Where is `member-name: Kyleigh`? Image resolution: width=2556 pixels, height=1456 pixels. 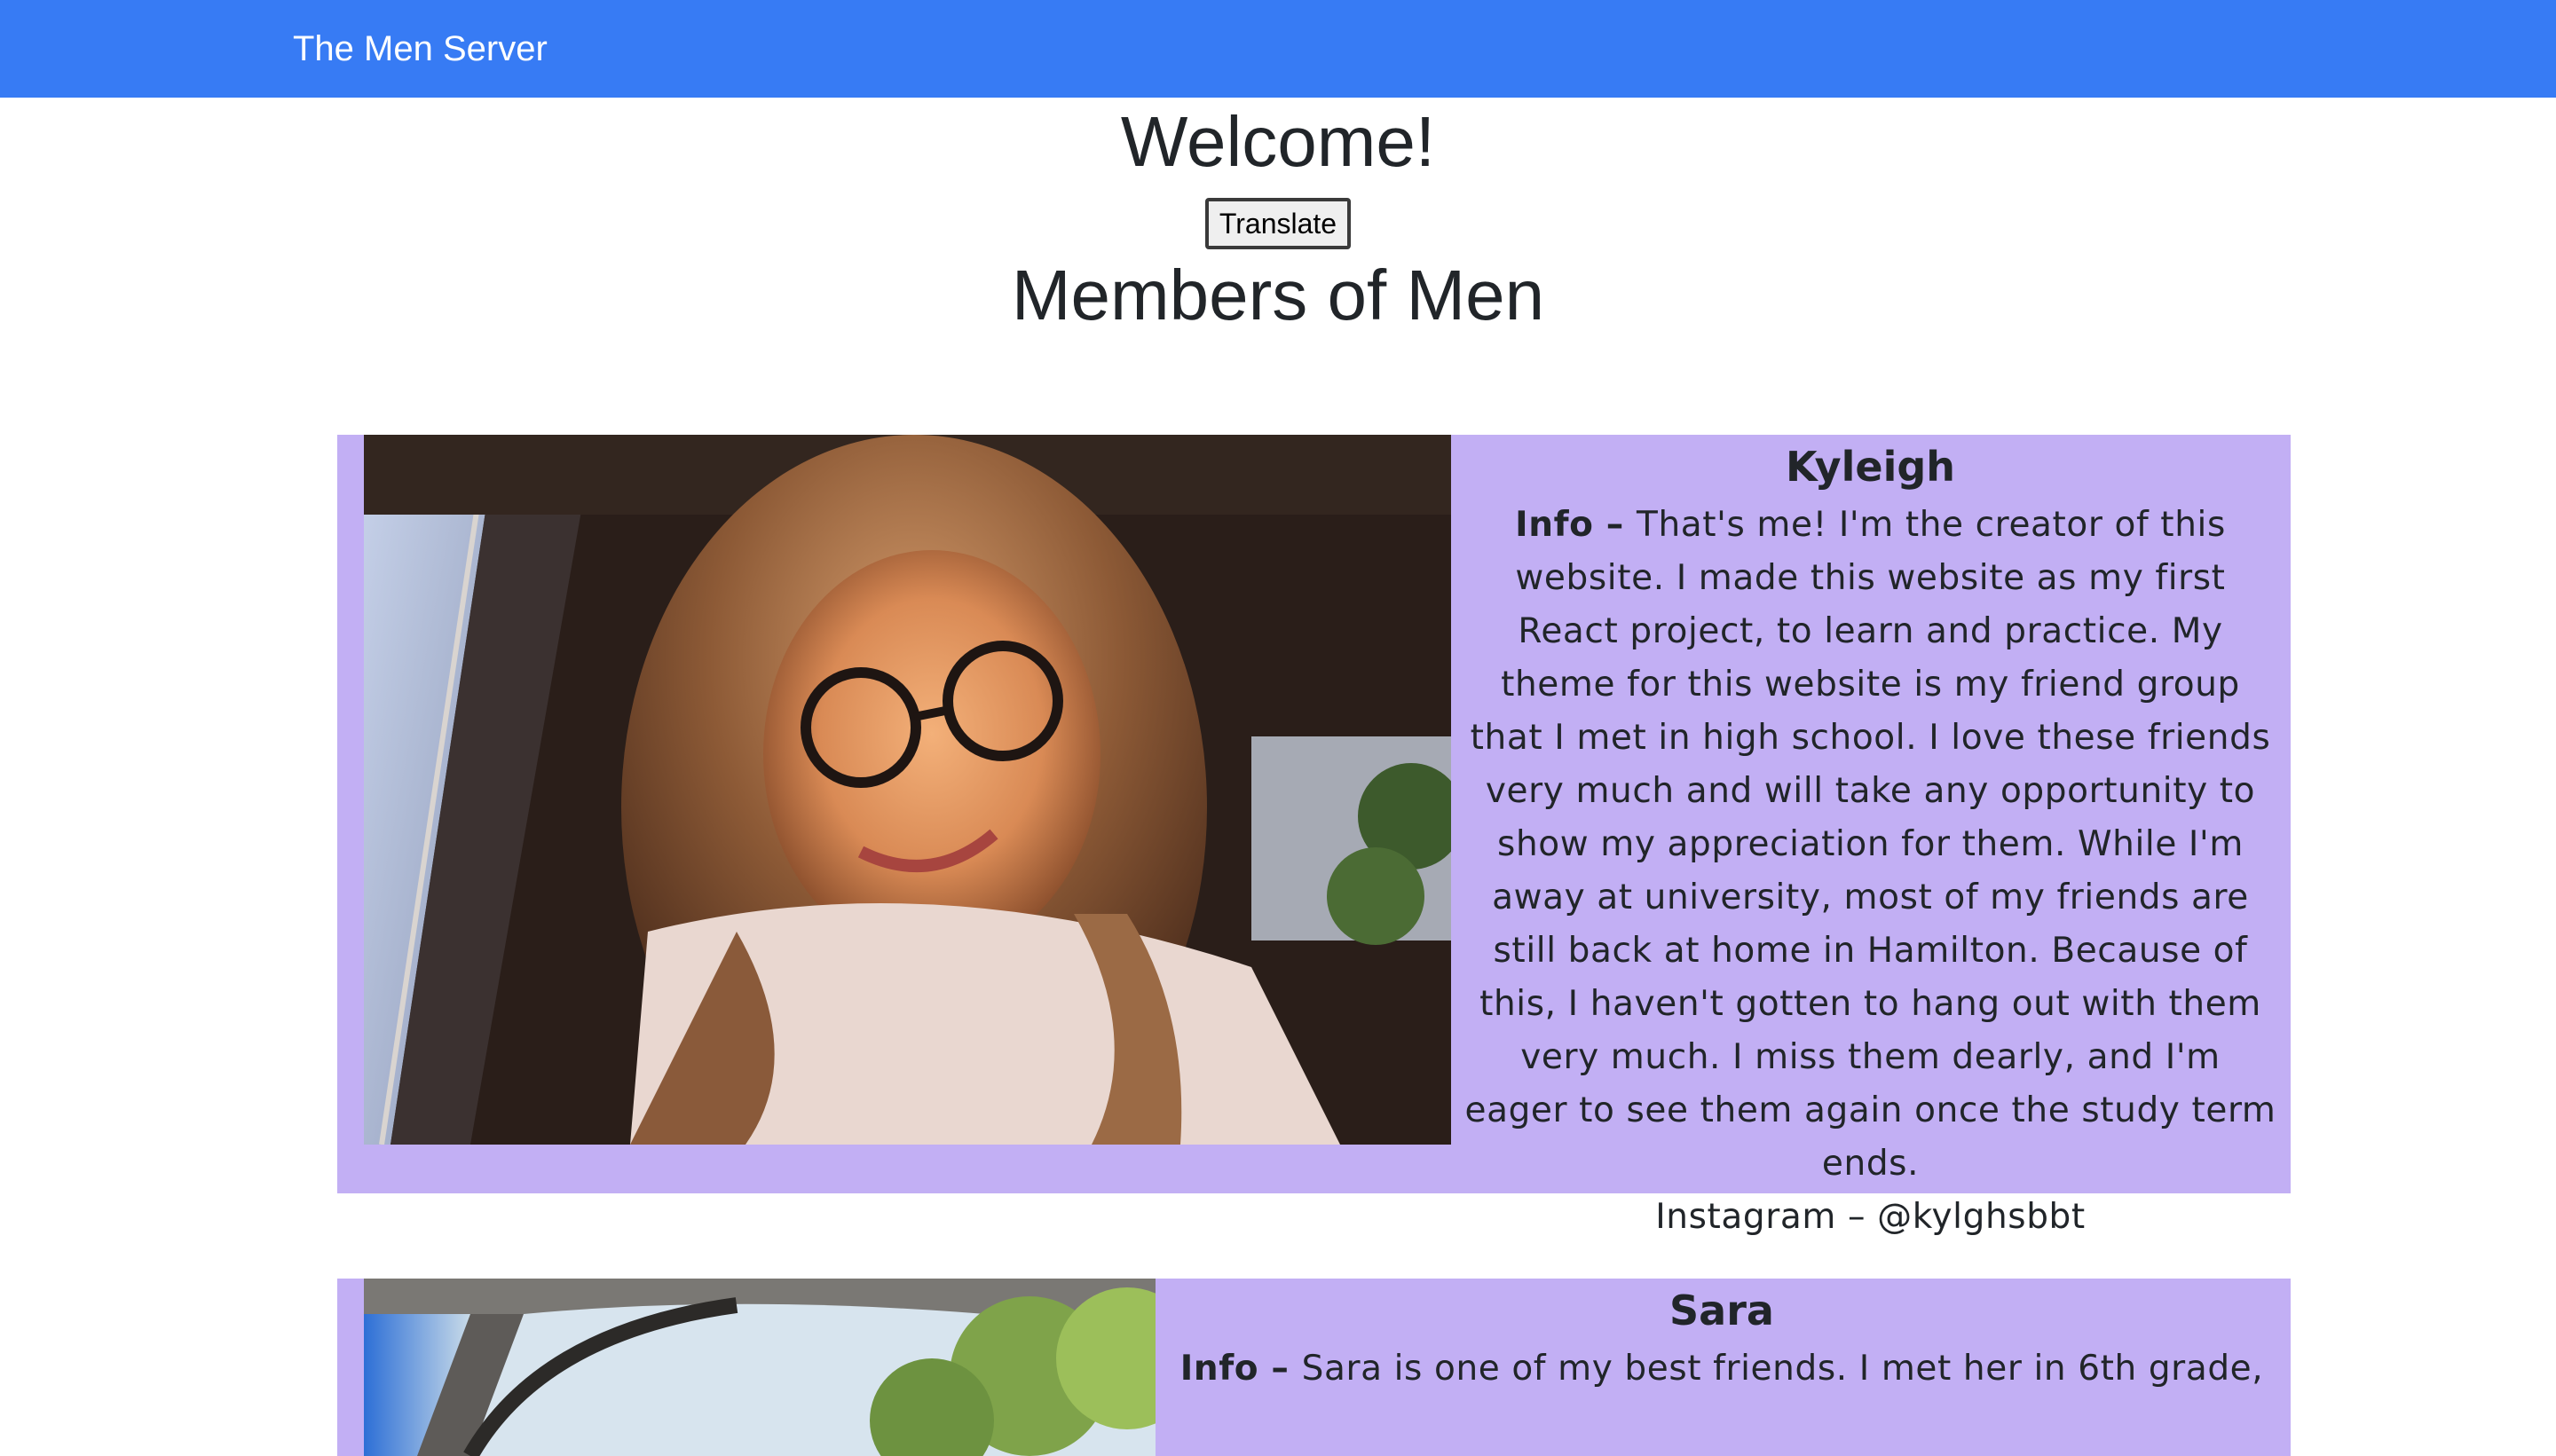 member-name: Kyleigh is located at coordinates (1870, 467).